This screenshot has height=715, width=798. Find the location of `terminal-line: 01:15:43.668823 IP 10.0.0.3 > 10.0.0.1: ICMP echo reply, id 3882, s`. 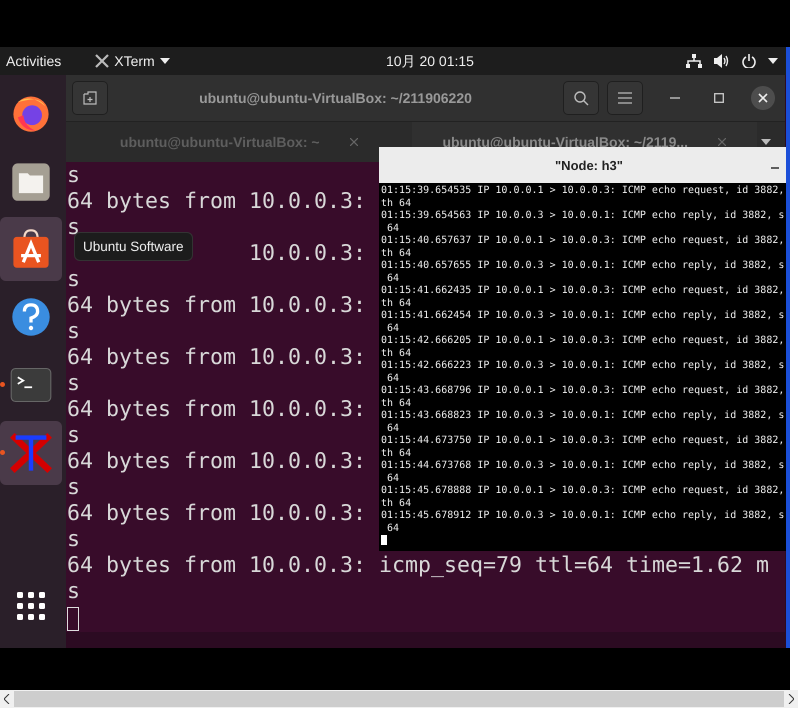

terminal-line: 01:15:43.668823 IP 10.0.0.3 > 10.0.0.1: ICMP echo reply, id 3882, s is located at coordinates (582, 416).